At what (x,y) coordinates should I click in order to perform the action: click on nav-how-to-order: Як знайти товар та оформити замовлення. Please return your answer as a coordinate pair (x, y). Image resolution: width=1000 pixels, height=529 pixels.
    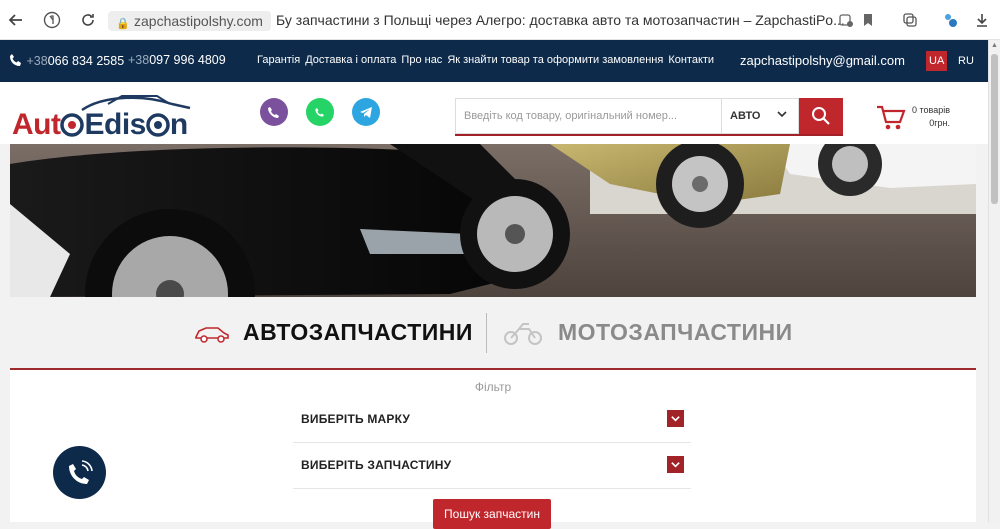
    Looking at the image, I should click on (555, 60).